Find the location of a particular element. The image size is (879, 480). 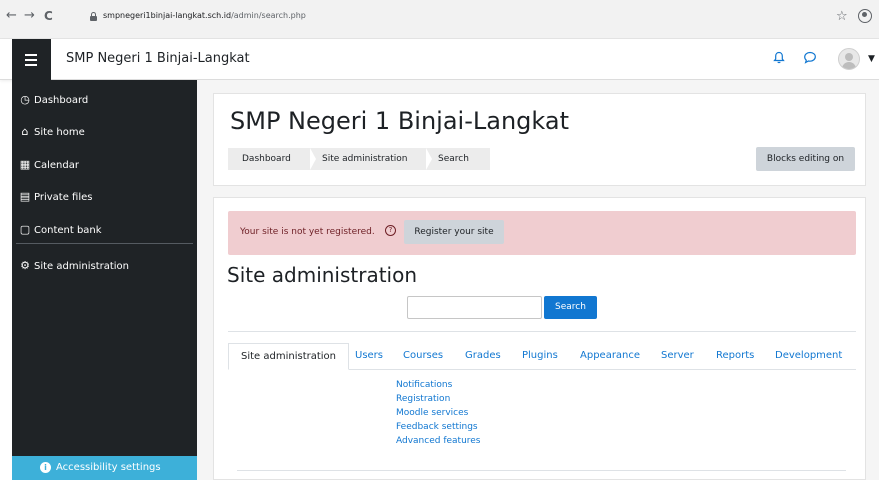

sidebar-divider is located at coordinates (104, 243).